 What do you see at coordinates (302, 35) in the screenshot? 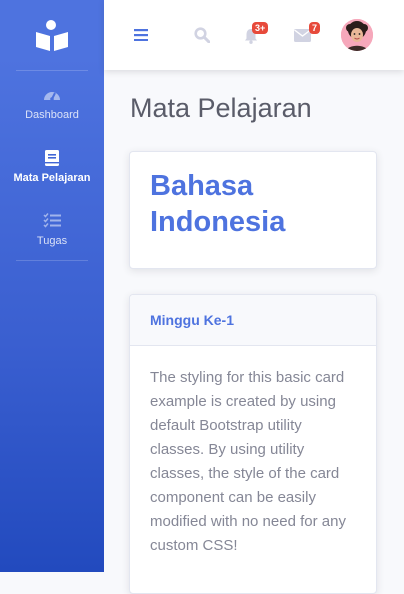
I see `envelope-icon` at bounding box center [302, 35].